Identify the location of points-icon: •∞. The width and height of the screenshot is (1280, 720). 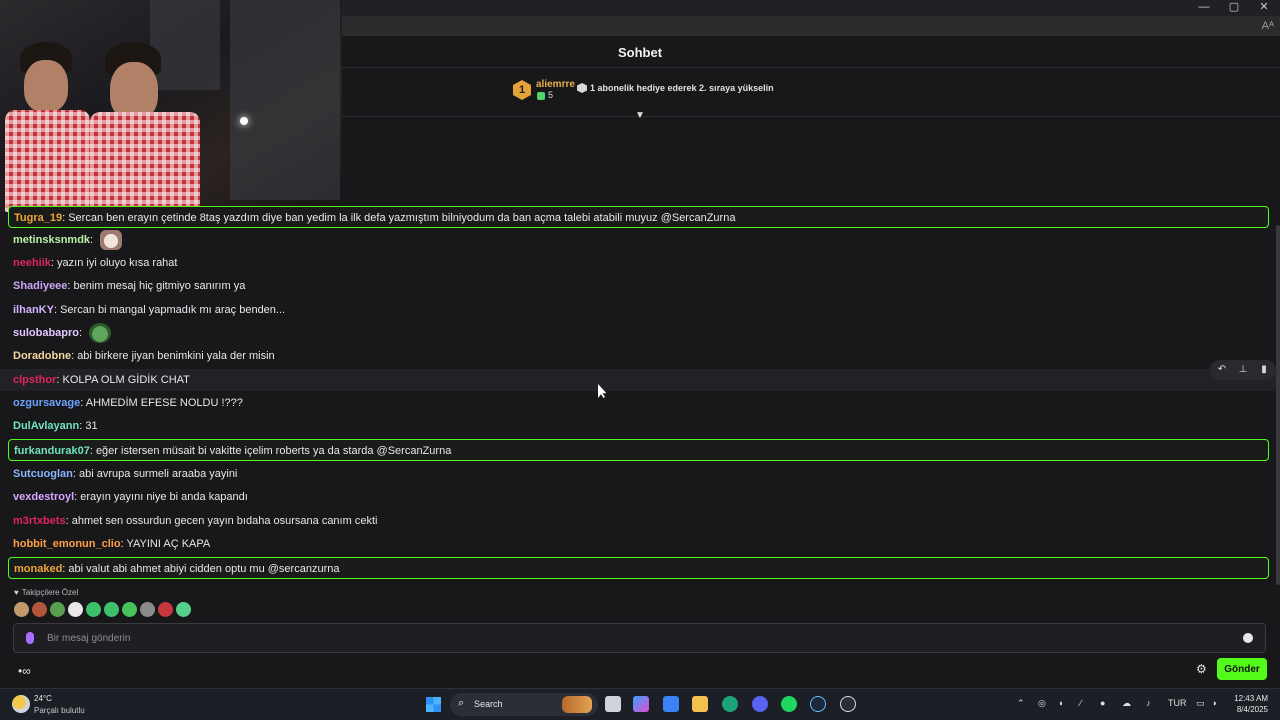
(24, 671).